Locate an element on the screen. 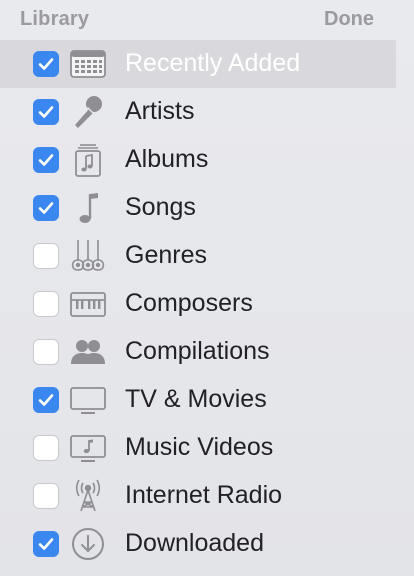 The height and width of the screenshot is (576, 414). calendar-grid-icon is located at coordinates (88, 64).